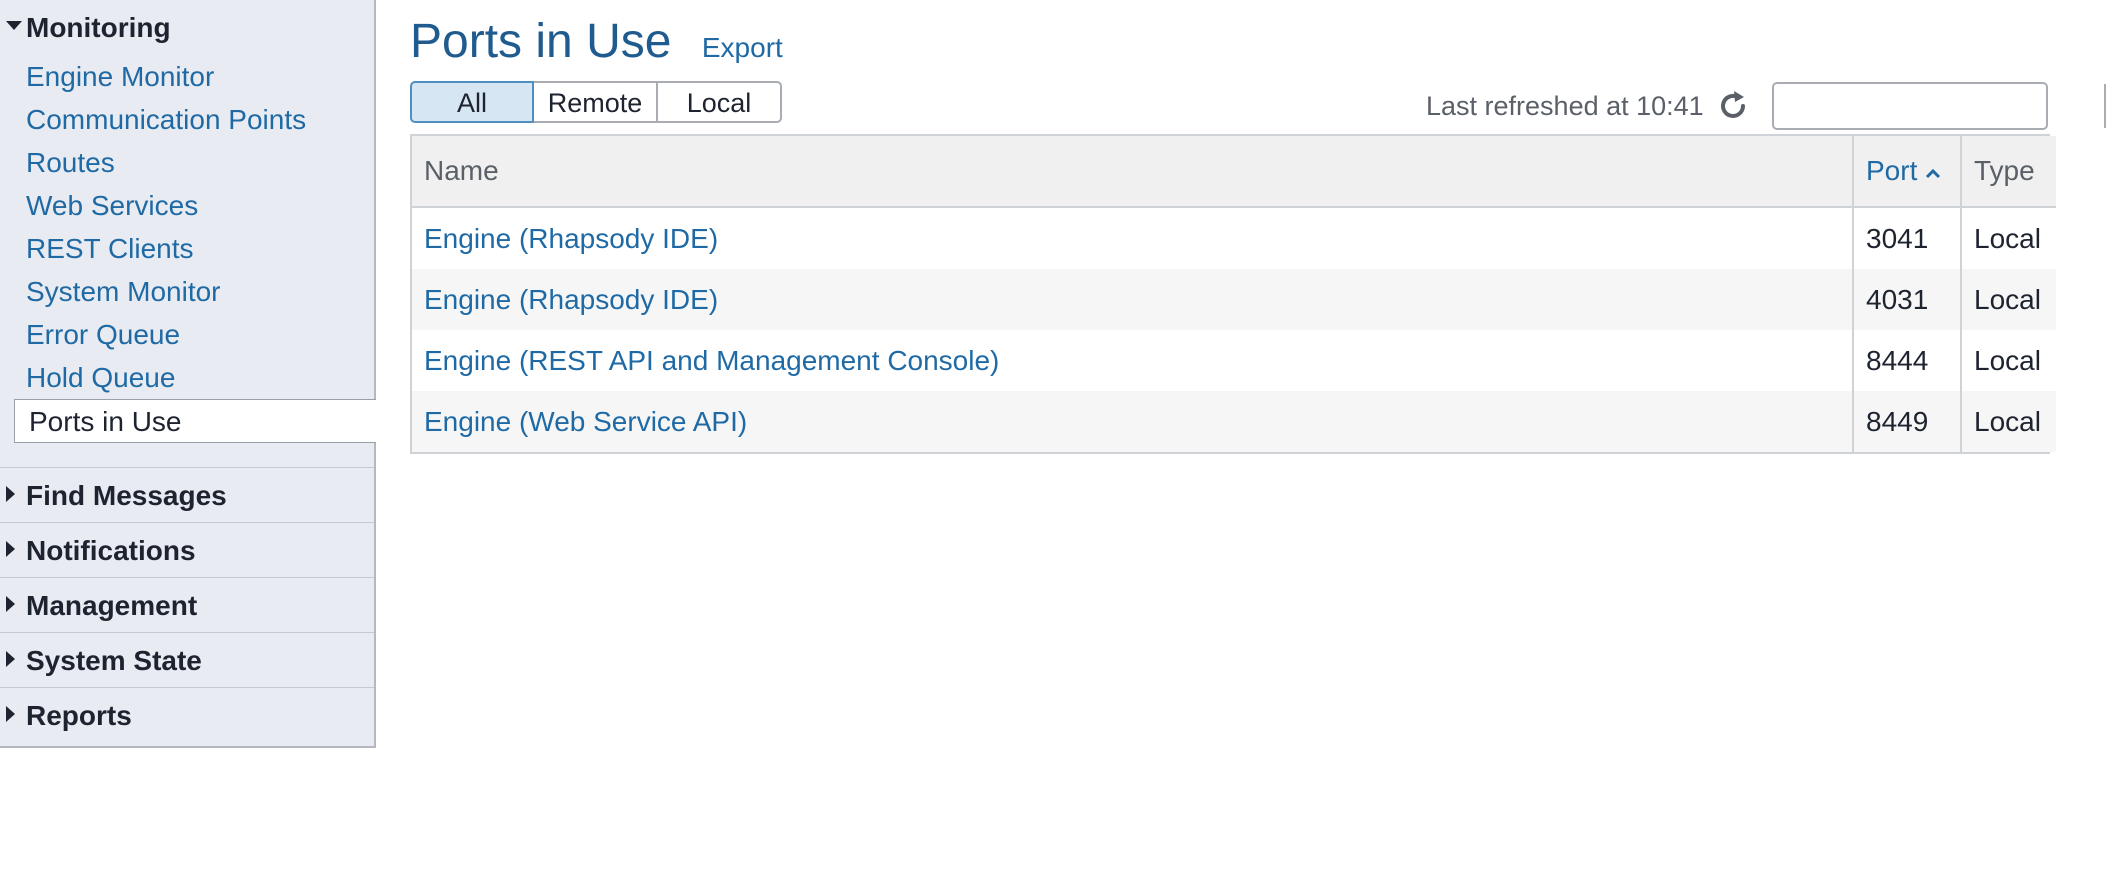  Describe the element at coordinates (187, 455) in the screenshot. I see `sidebar-divider` at that location.